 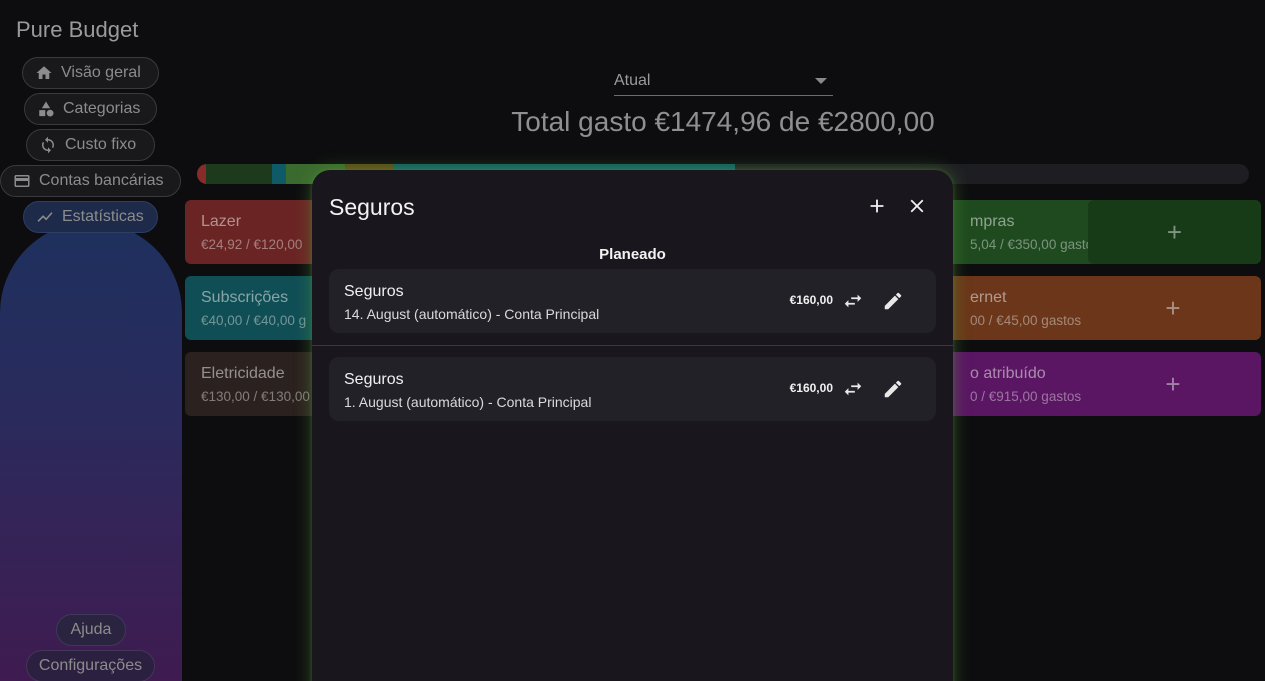 What do you see at coordinates (91, 451) in the screenshot?
I see `sidebar-background` at bounding box center [91, 451].